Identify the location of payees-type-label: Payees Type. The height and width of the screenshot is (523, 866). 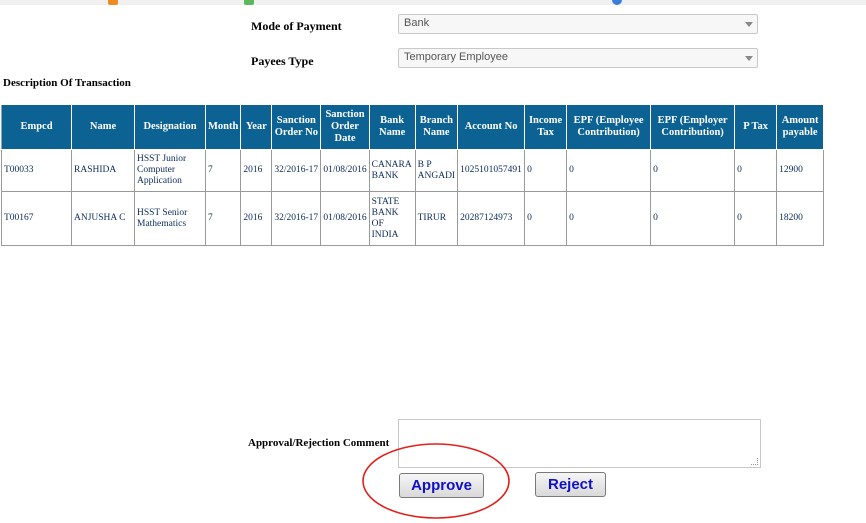
(282, 61).